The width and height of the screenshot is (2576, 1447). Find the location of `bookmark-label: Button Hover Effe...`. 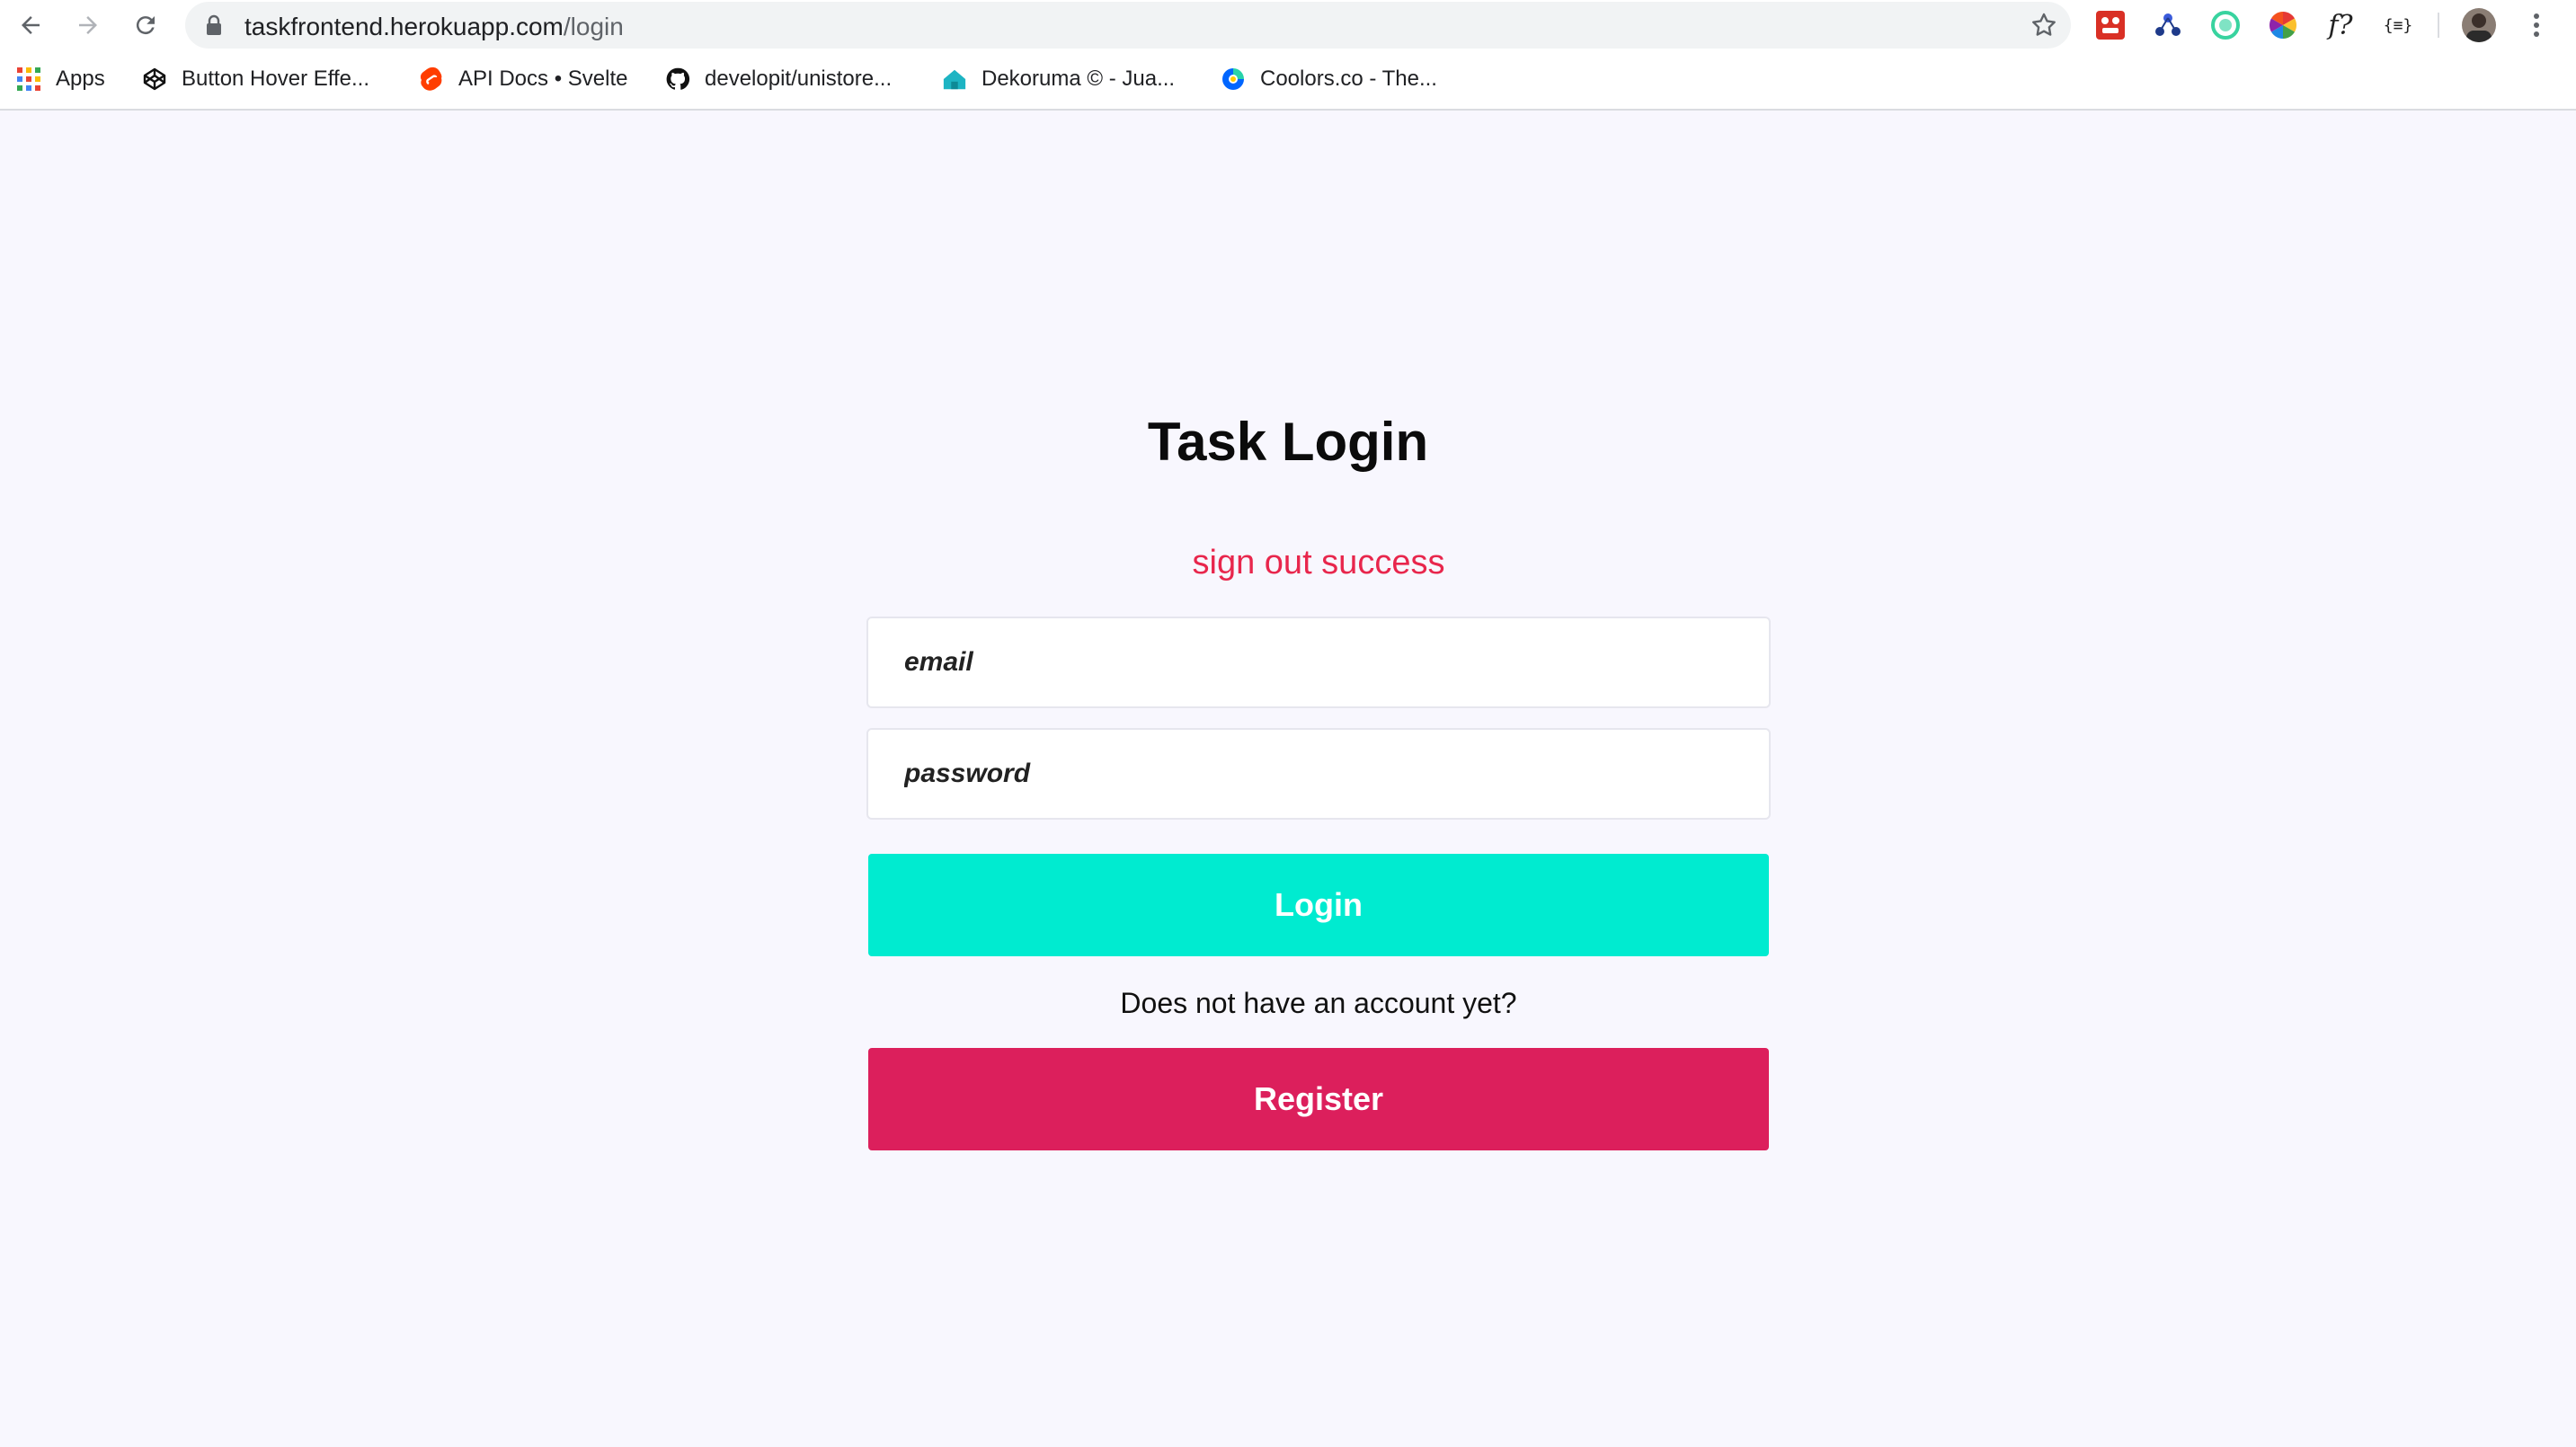

bookmark-label: Button Hover Effe... is located at coordinates (276, 79).